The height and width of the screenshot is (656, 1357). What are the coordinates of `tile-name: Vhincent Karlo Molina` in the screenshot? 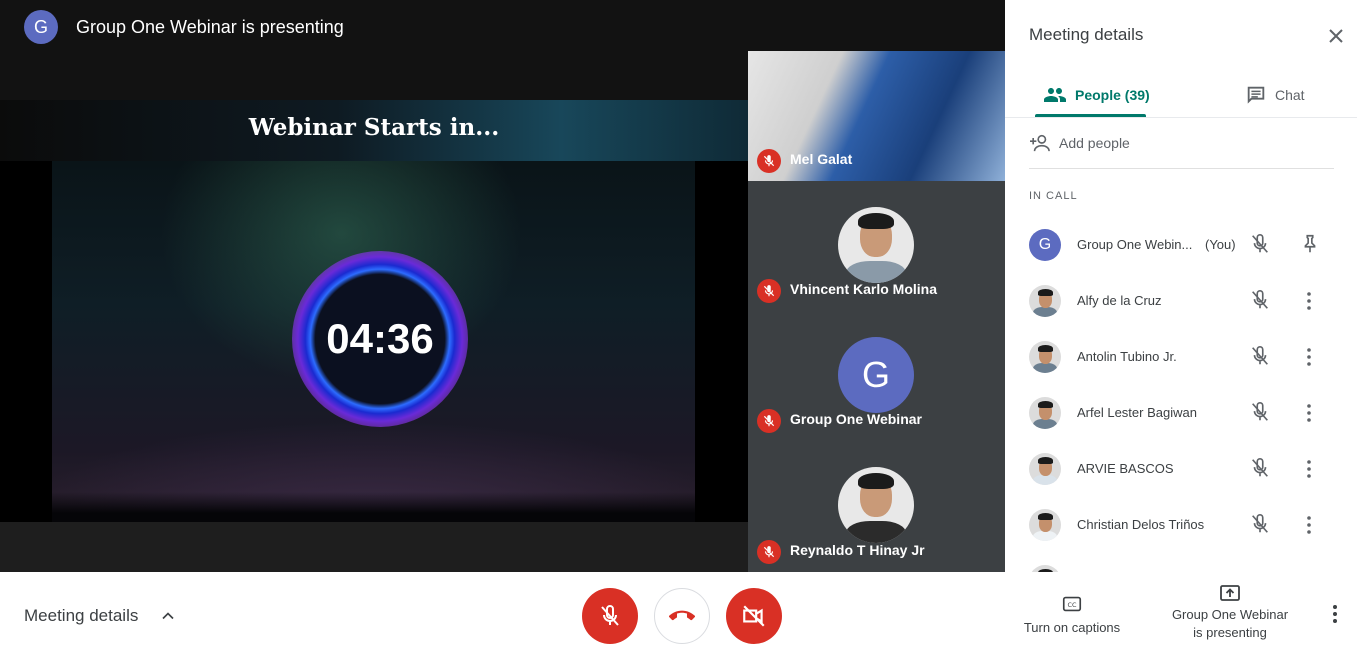 It's located at (864, 289).